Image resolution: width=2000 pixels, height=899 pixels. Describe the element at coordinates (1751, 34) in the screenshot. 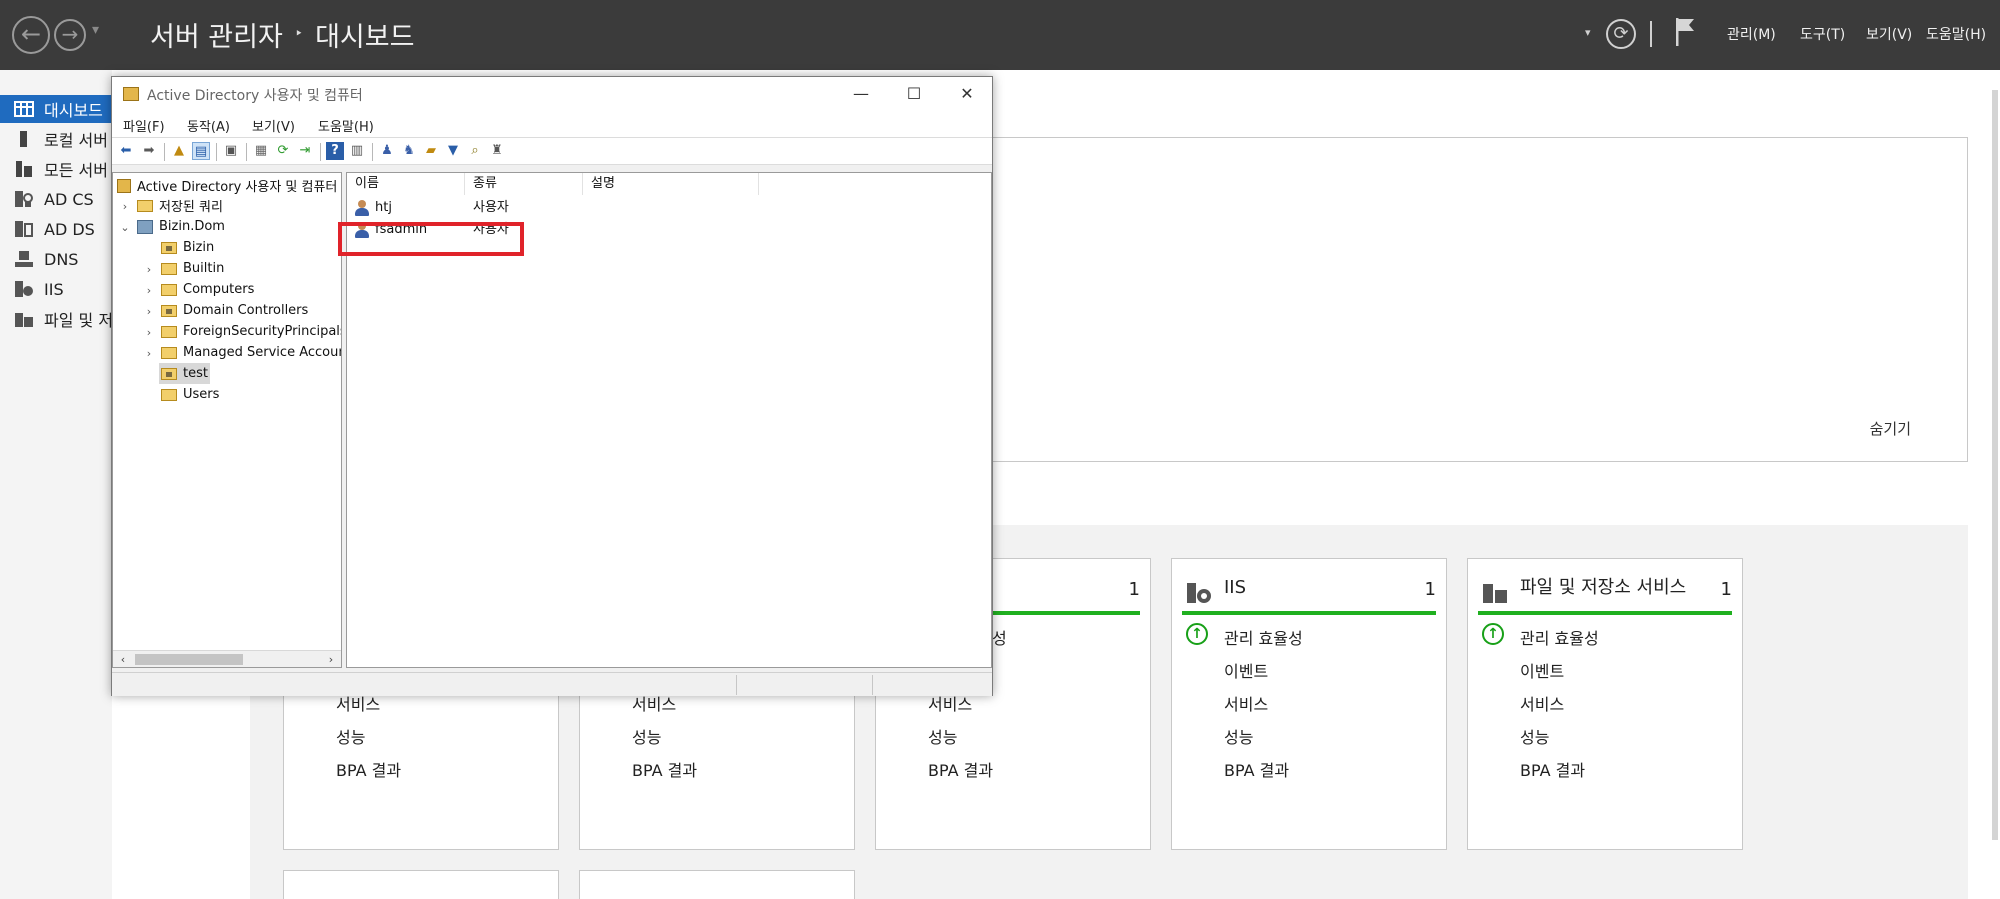

I see `menu-manage: 관리(M)` at that location.